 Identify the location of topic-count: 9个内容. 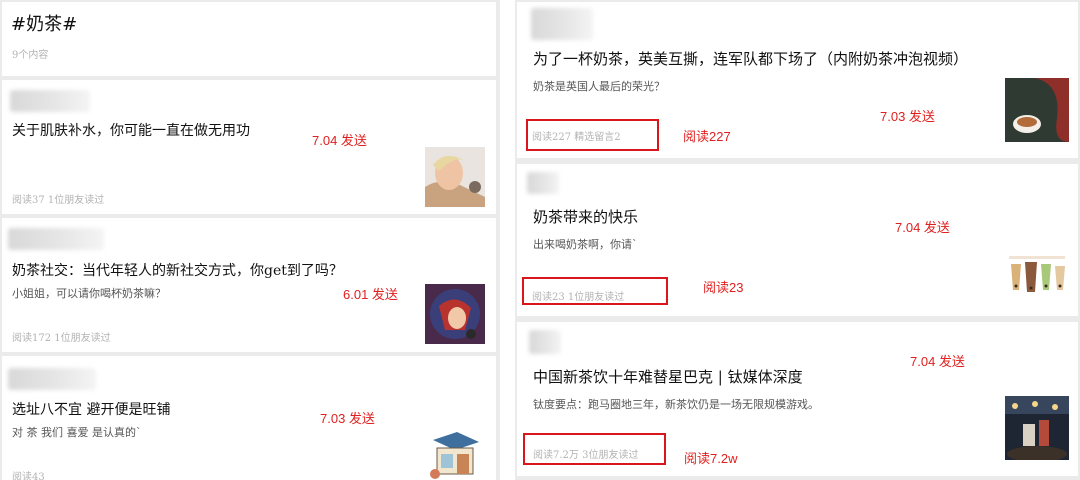
(30, 55).